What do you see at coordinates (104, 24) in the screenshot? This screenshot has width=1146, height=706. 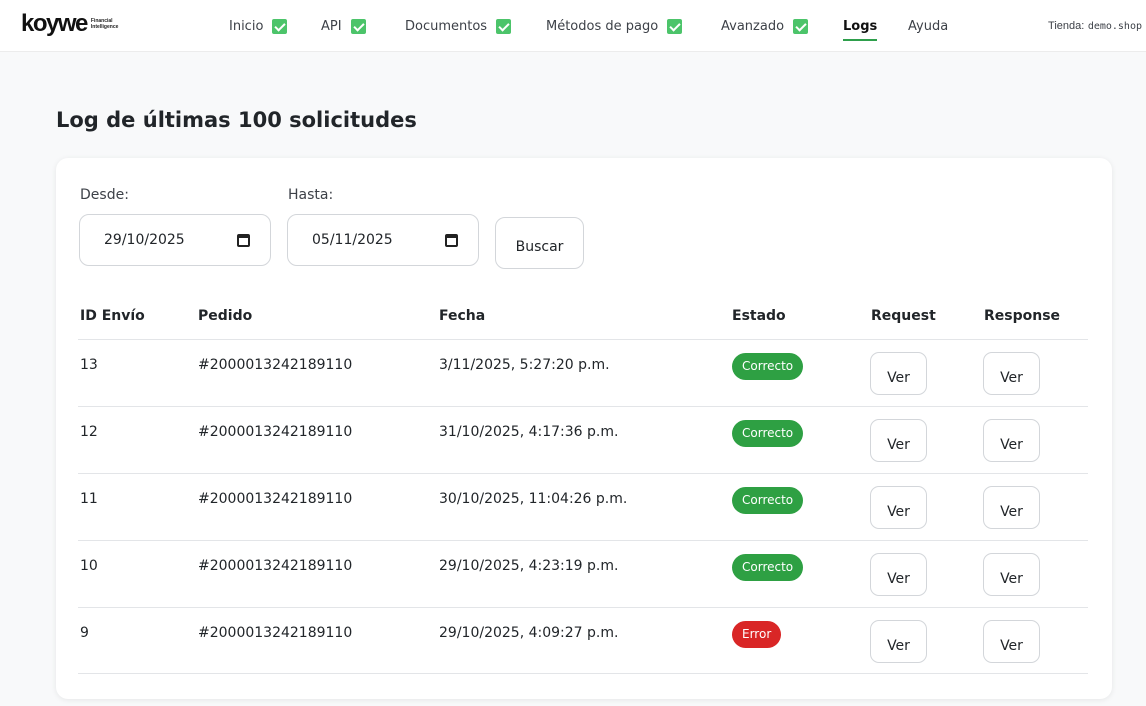 I see `brand-tagline: Financial Intelligence` at bounding box center [104, 24].